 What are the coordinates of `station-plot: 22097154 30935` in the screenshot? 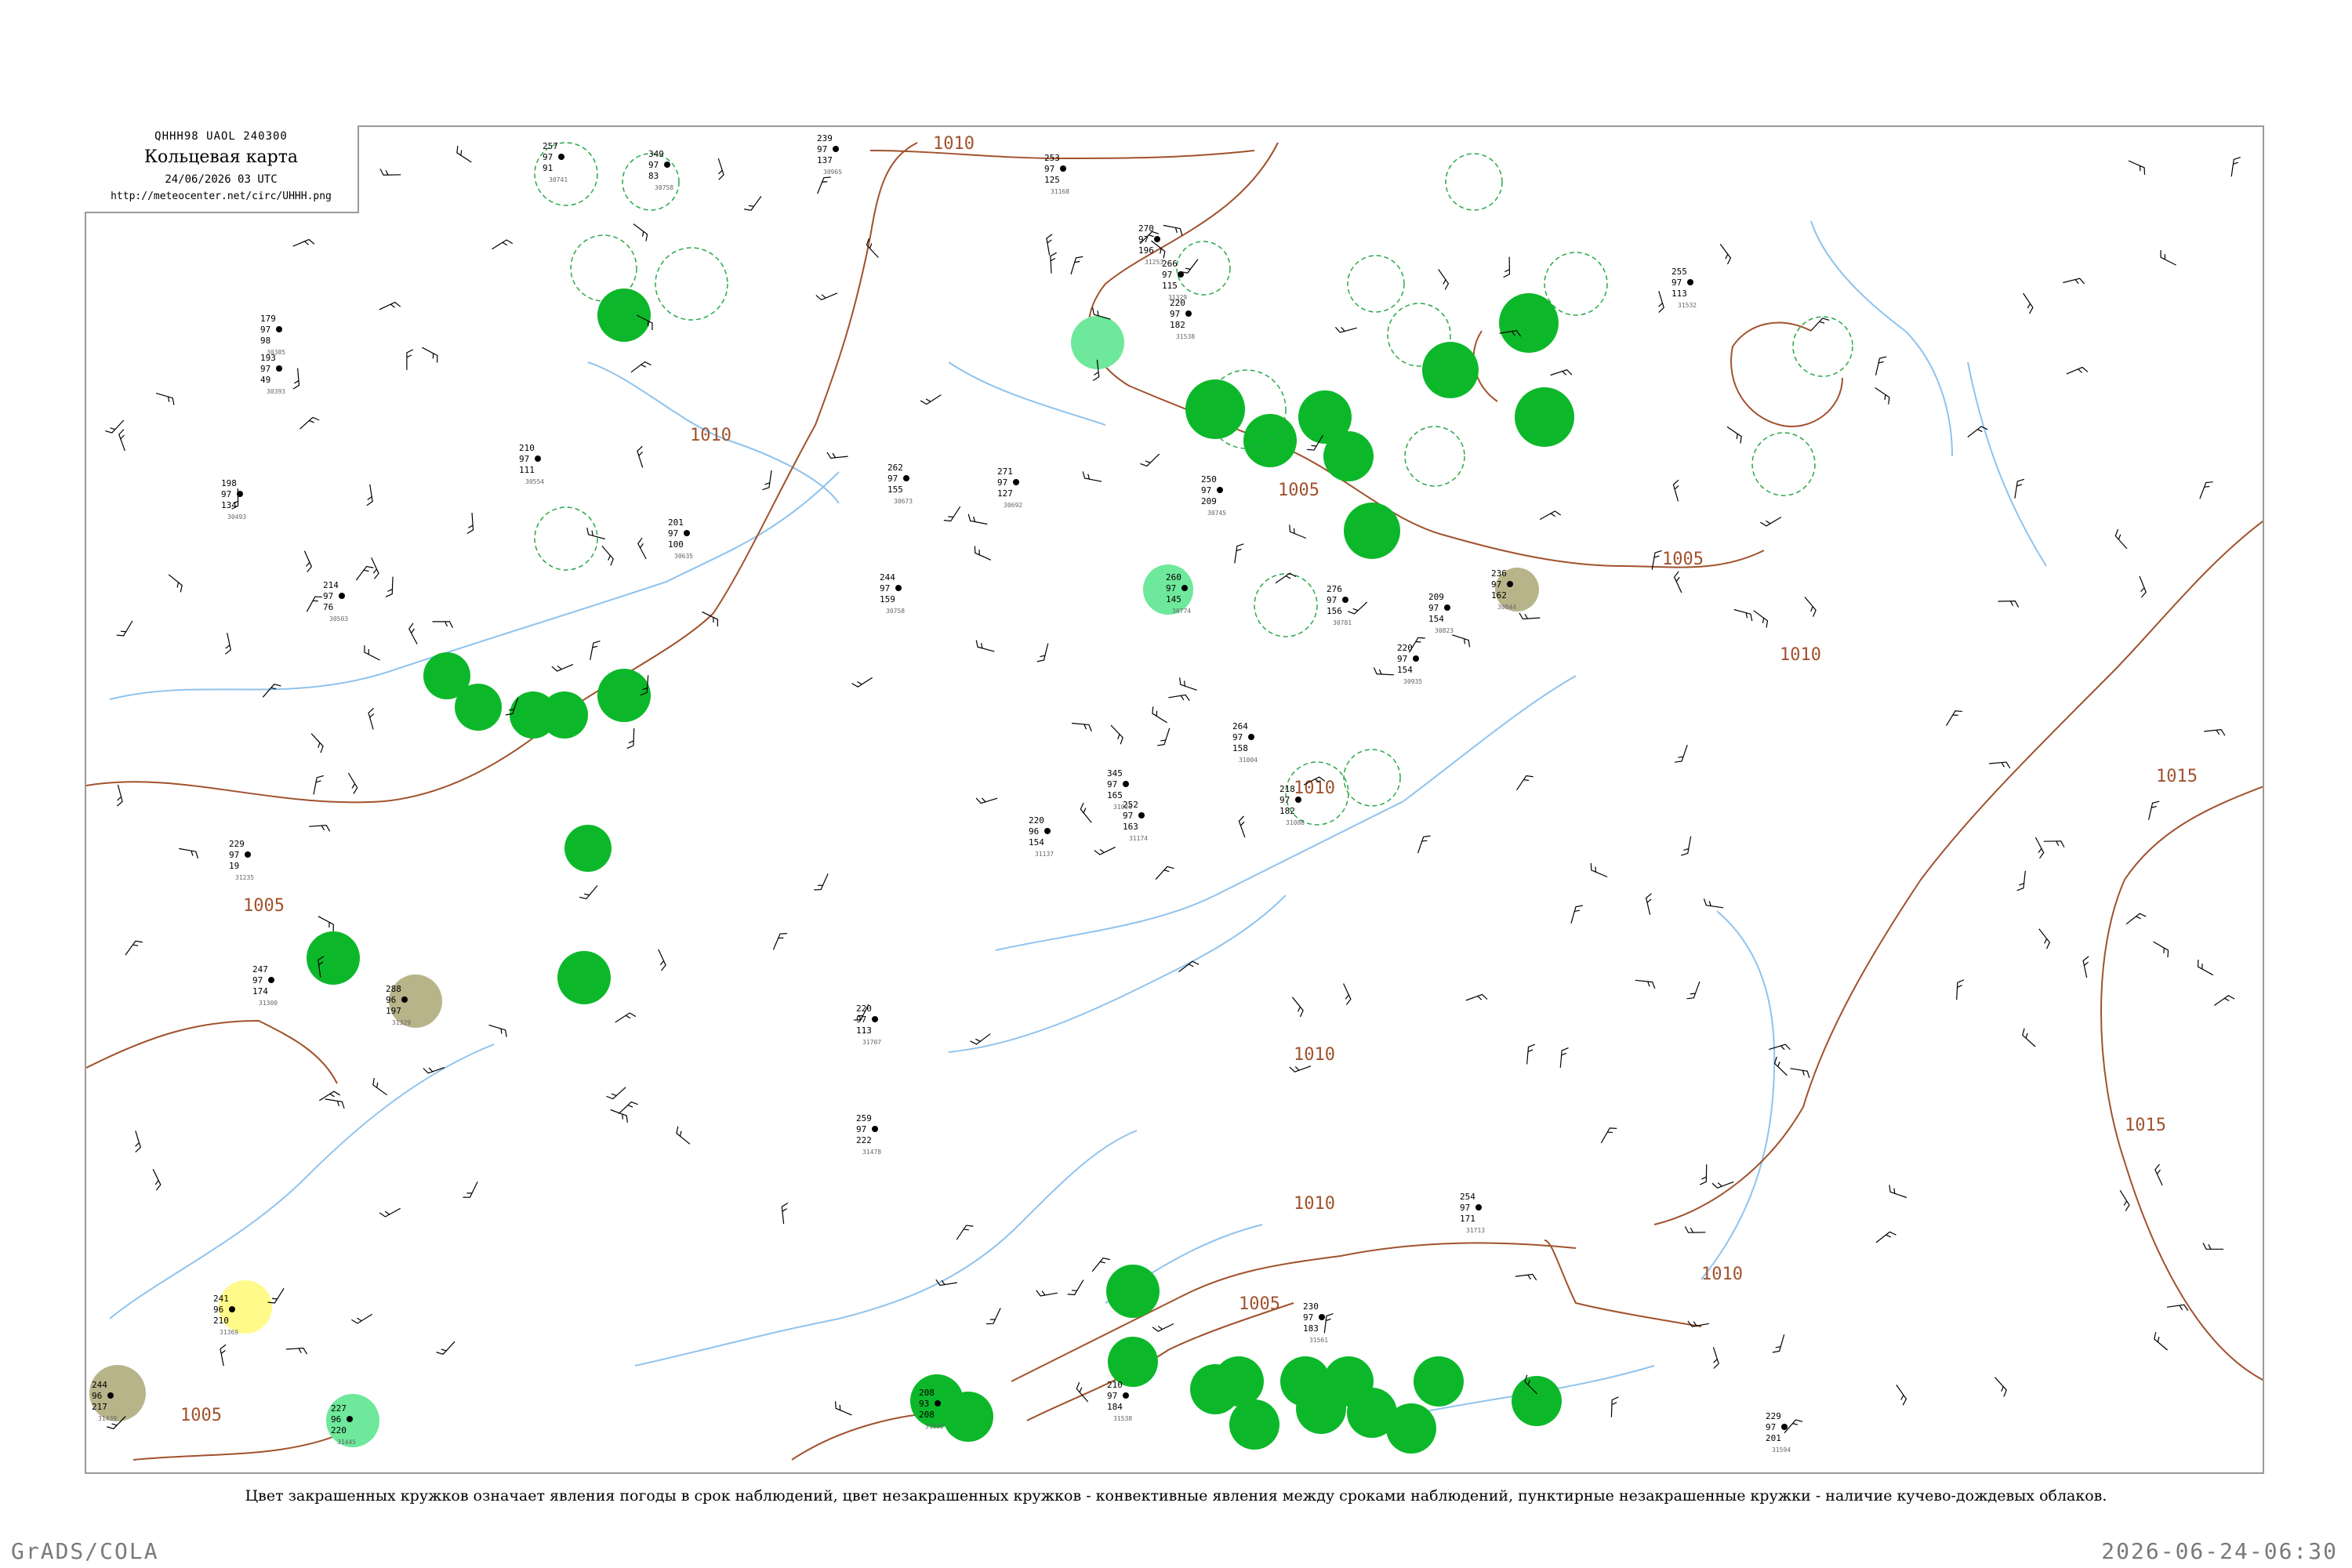 It's located at (1409, 664).